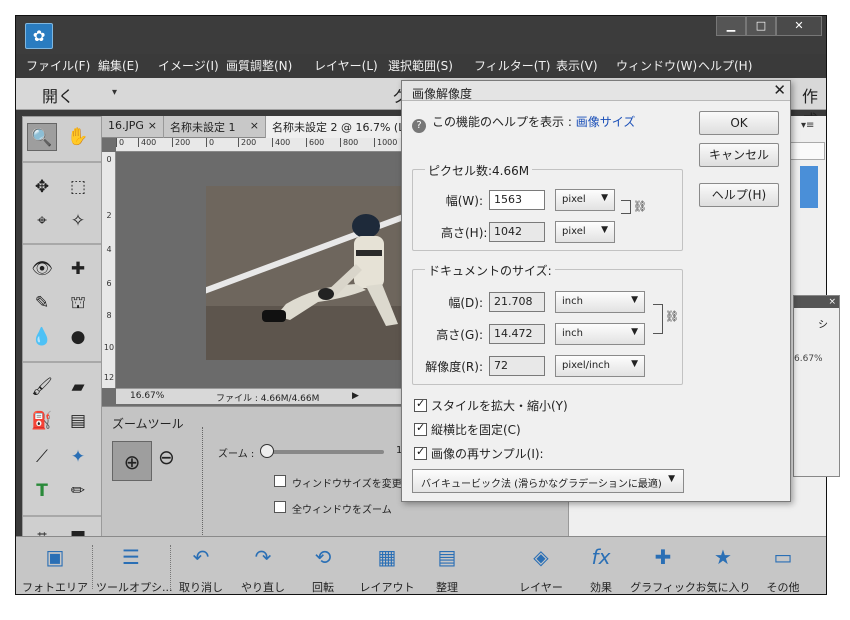 The image size is (850, 620). I want to click on paint-bucket-icon: ⛽, so click(42, 421).